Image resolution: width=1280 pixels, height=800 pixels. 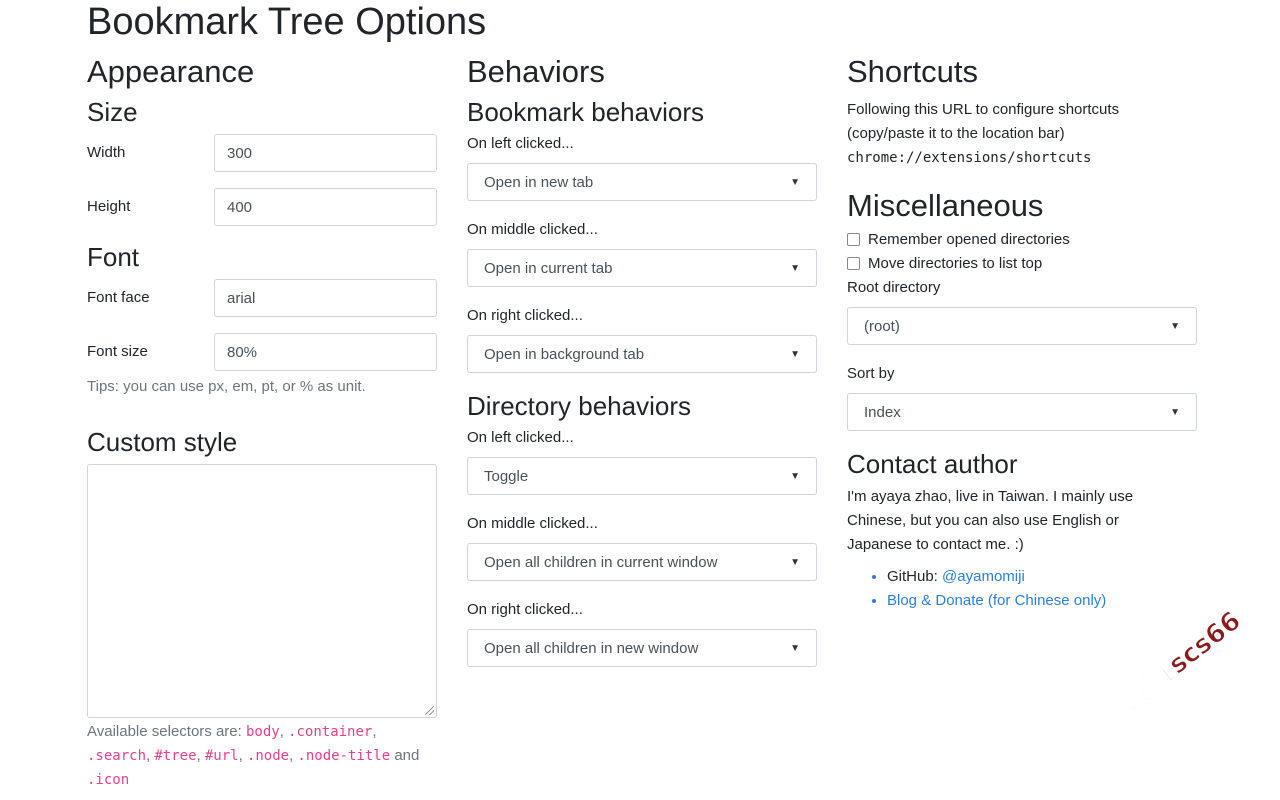 What do you see at coordinates (1022, 326) in the screenshot?
I see `root-directory-select: (root) ▼` at bounding box center [1022, 326].